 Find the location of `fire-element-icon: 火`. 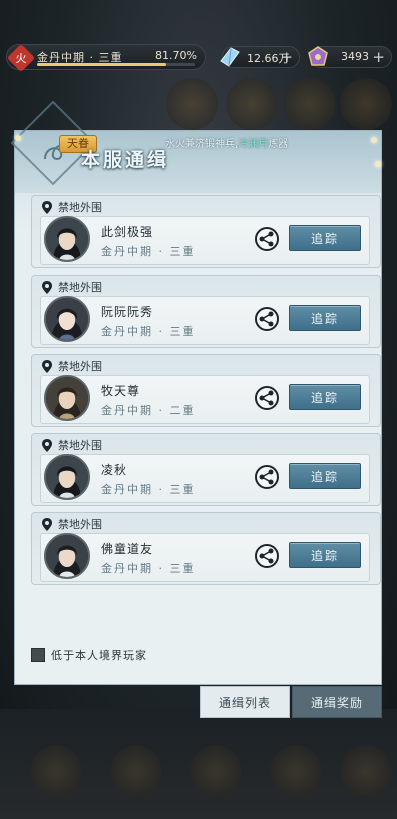

fire-element-icon: 火 is located at coordinates (21, 58).